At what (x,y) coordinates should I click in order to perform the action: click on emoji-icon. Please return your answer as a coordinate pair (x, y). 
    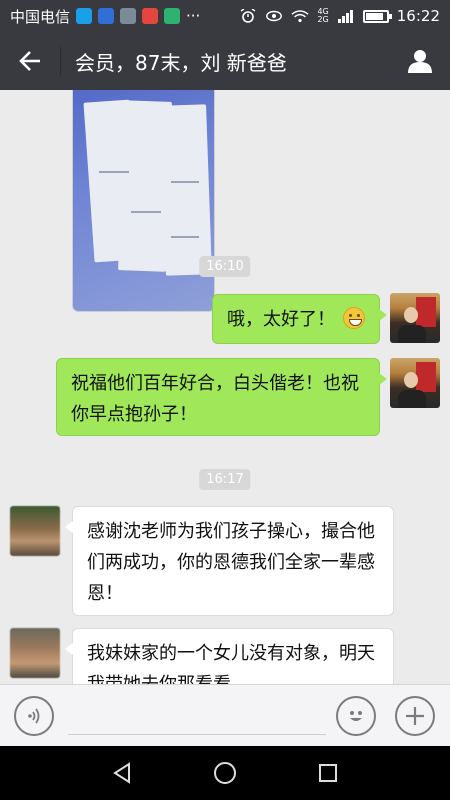
    Looking at the image, I should click on (356, 716).